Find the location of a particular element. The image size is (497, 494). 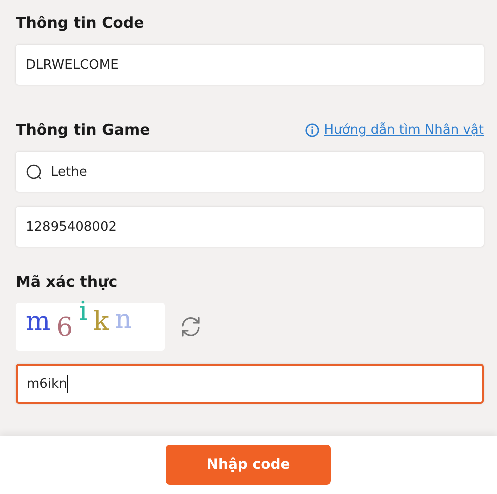

section-title: Thông tin Game is located at coordinates (83, 130).